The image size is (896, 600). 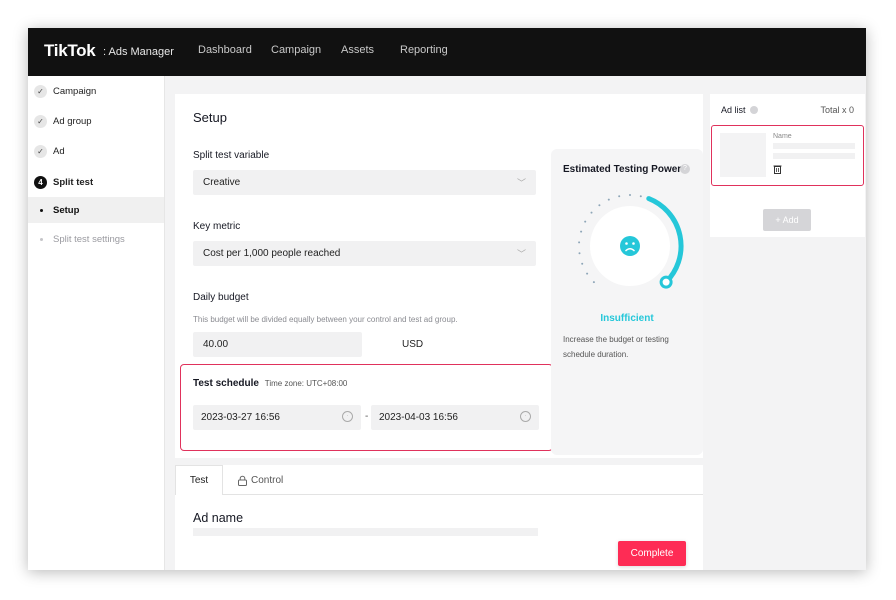 What do you see at coordinates (218, 518) in the screenshot?
I see `ad-name-title: Ad name` at bounding box center [218, 518].